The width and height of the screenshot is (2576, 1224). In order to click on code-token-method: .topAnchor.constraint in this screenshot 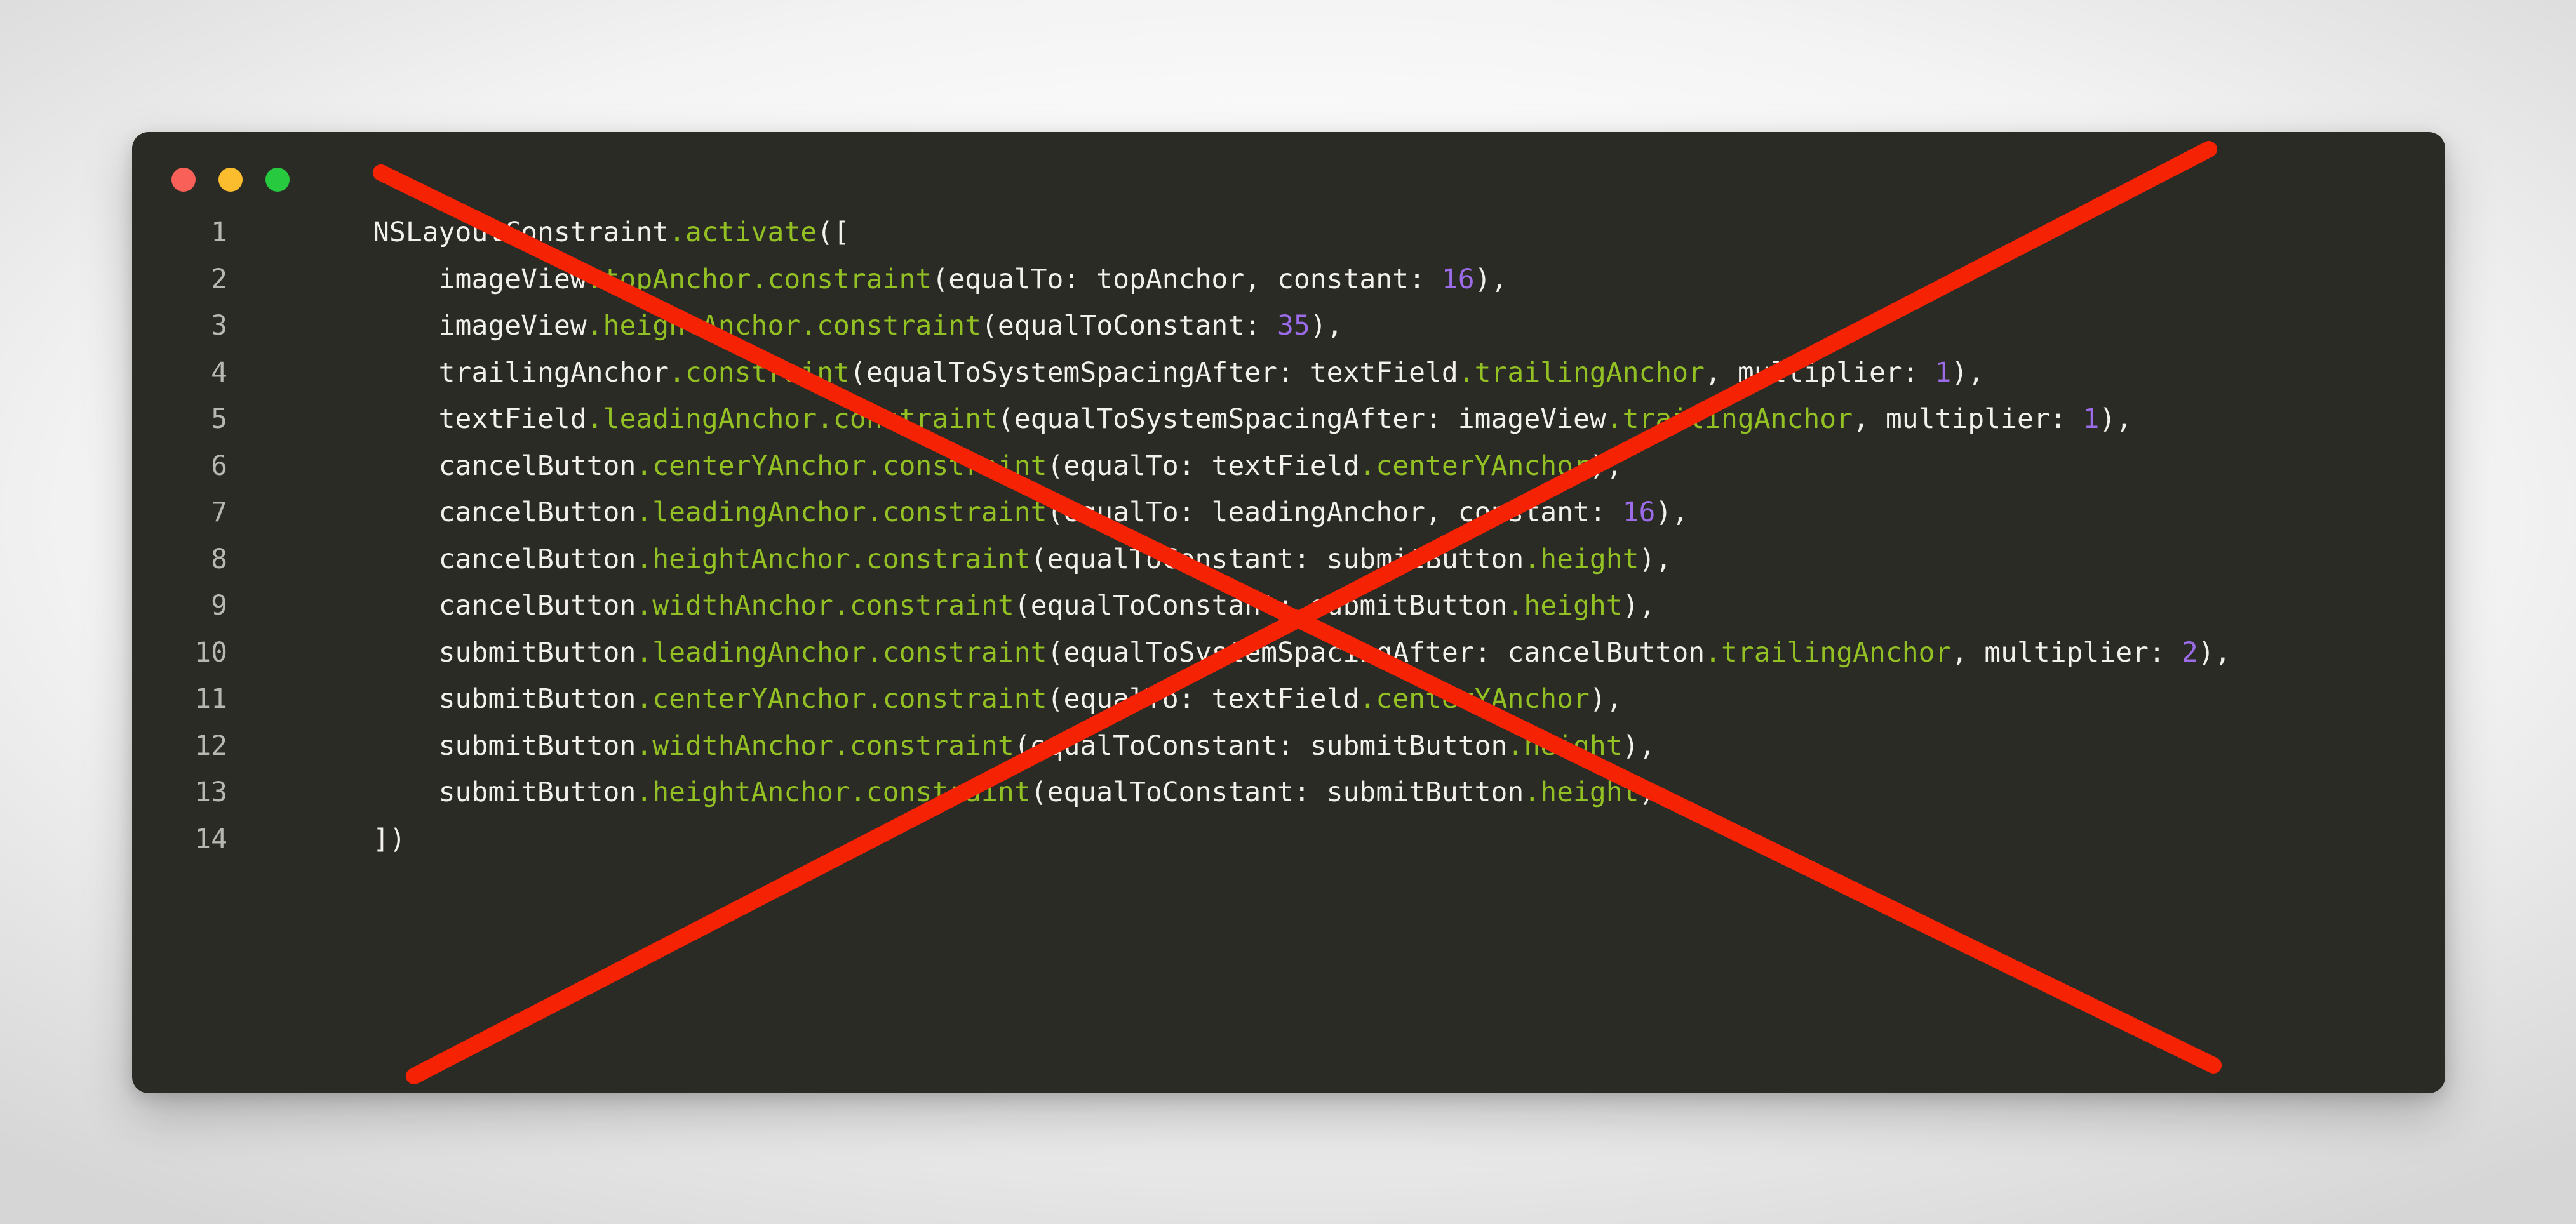, I will do `click(759, 279)`.